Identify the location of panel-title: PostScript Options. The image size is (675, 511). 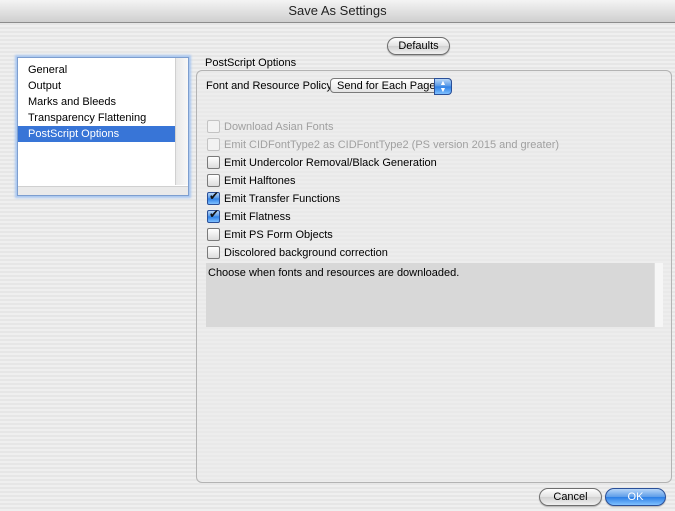
(251, 63).